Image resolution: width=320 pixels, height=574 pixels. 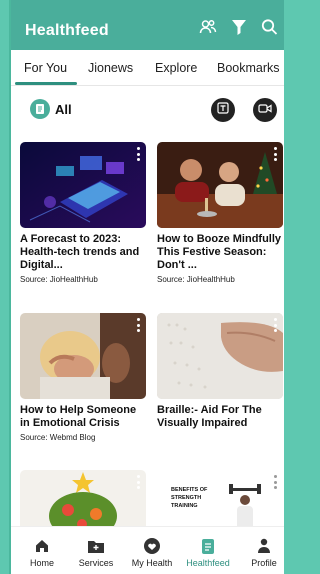 What do you see at coordinates (152, 563) in the screenshot?
I see `nav-my-health-label: My Health` at bounding box center [152, 563].